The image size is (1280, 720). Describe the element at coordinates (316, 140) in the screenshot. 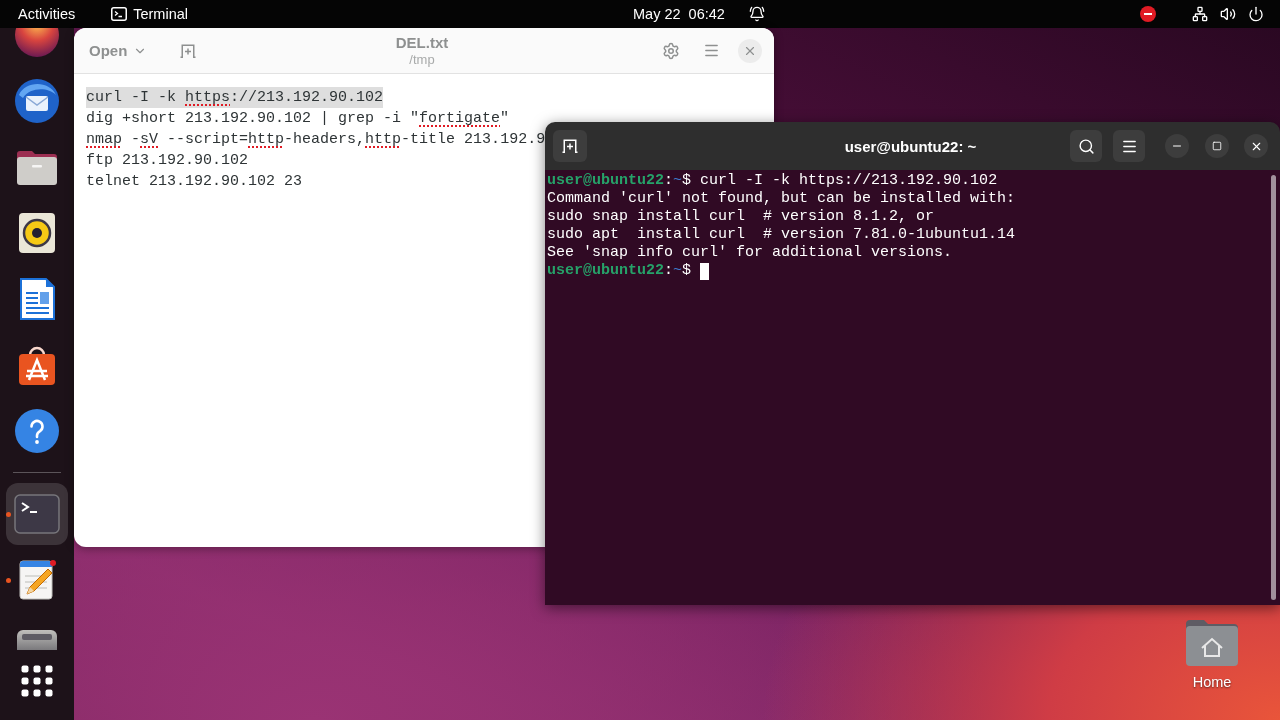

I see `code-line: nmap -sV --script=http-headers,http-title 213.192.9` at that location.